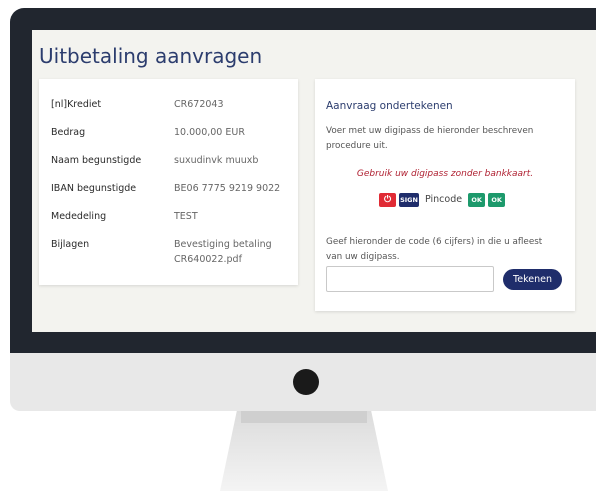 Image resolution: width=596 pixels, height=491 pixels. I want to click on monitor-stand-neck, so click(304, 417).